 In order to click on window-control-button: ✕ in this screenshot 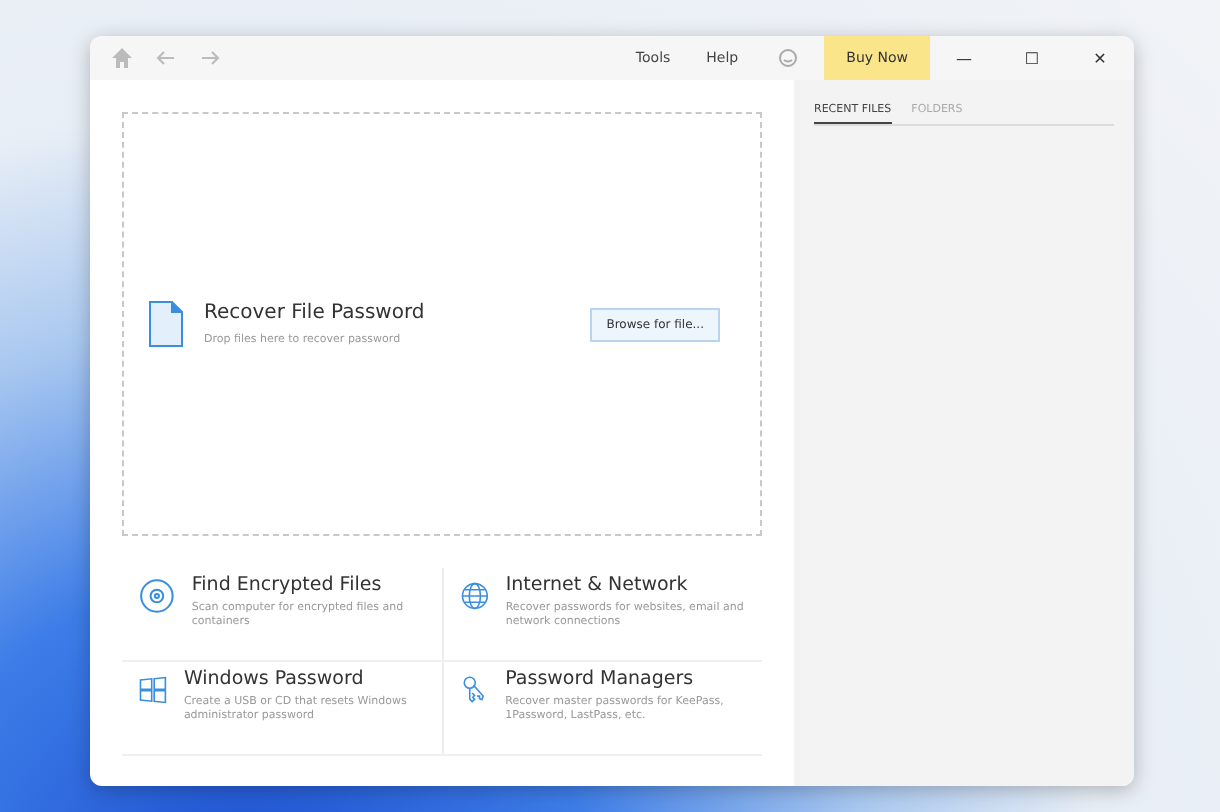, I will do `click(1100, 58)`.